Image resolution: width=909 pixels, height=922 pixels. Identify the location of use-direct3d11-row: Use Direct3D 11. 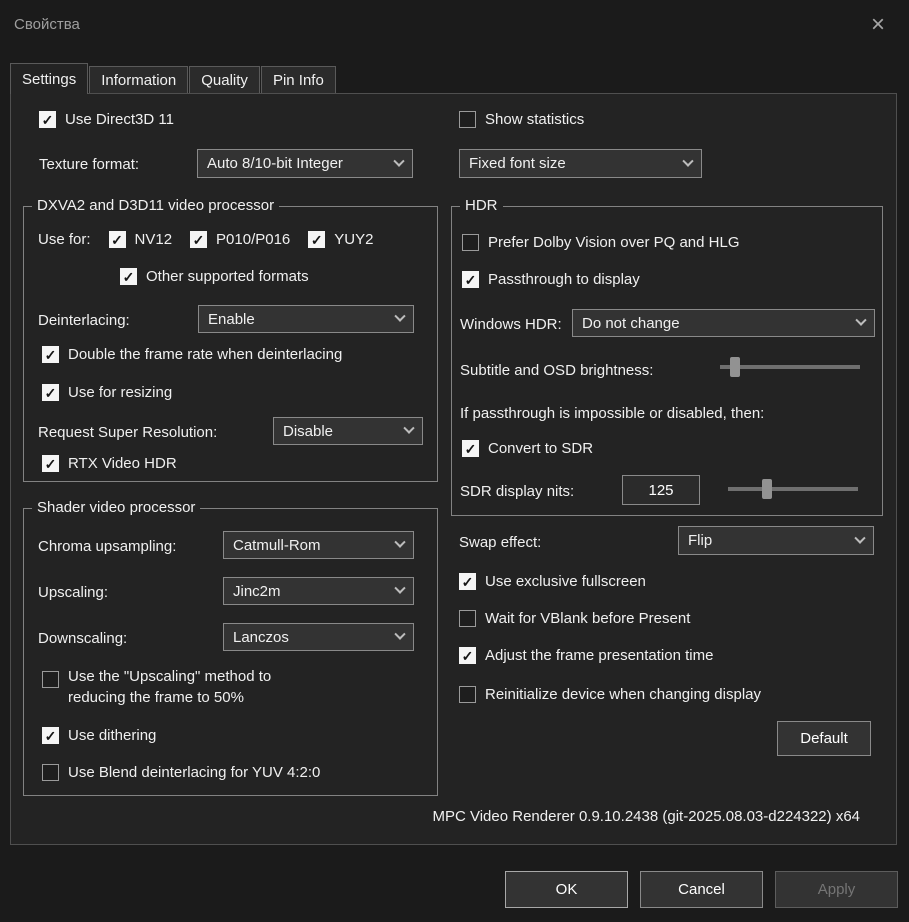
(106, 119).